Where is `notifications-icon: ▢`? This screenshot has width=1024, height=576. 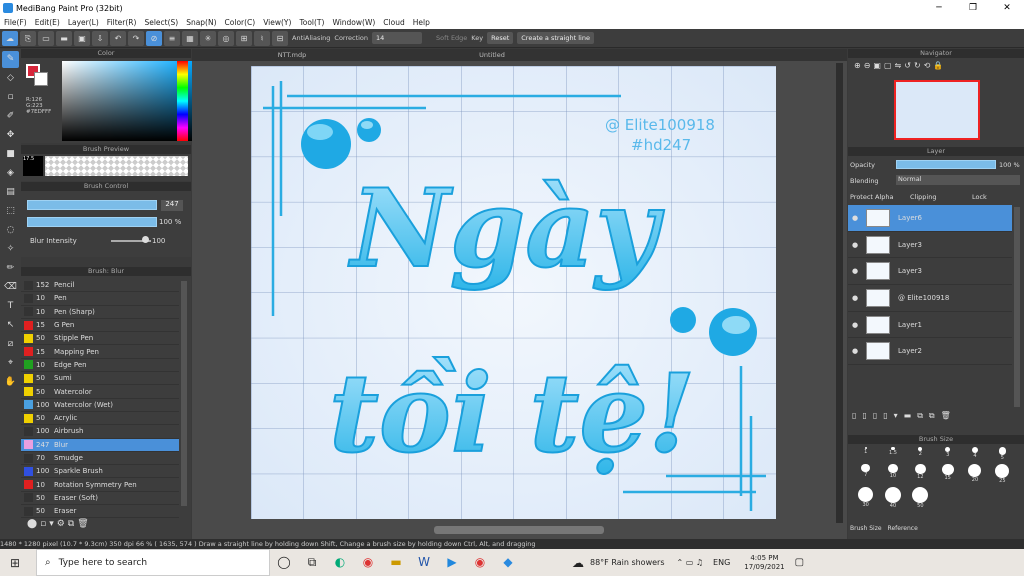 notifications-icon: ▢ is located at coordinates (799, 562).